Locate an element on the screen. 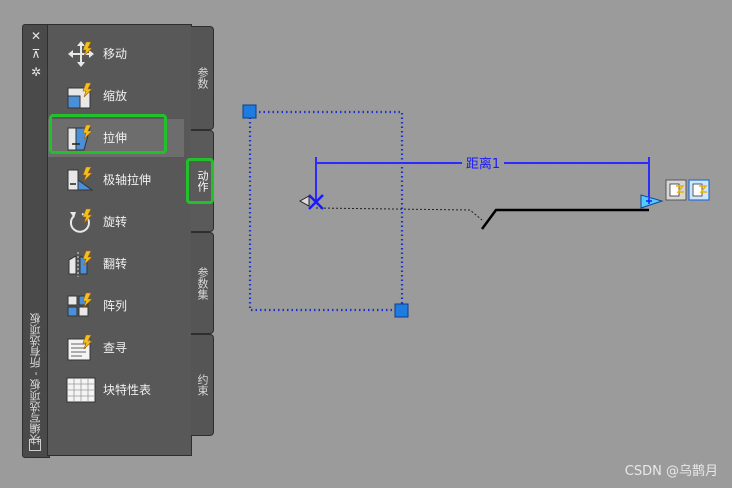 The width and height of the screenshot is (732, 488). watermark: CSDN @乌鹊月 is located at coordinates (671, 471).